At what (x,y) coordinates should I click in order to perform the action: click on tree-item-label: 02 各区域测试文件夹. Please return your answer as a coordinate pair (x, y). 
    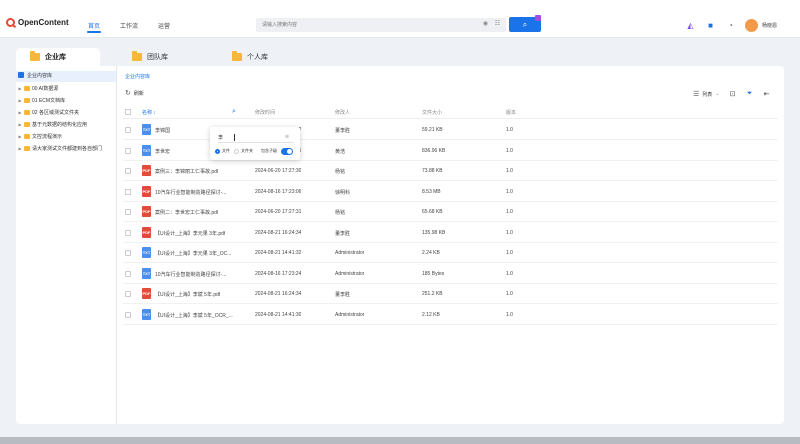
    Looking at the image, I should click on (55, 113).